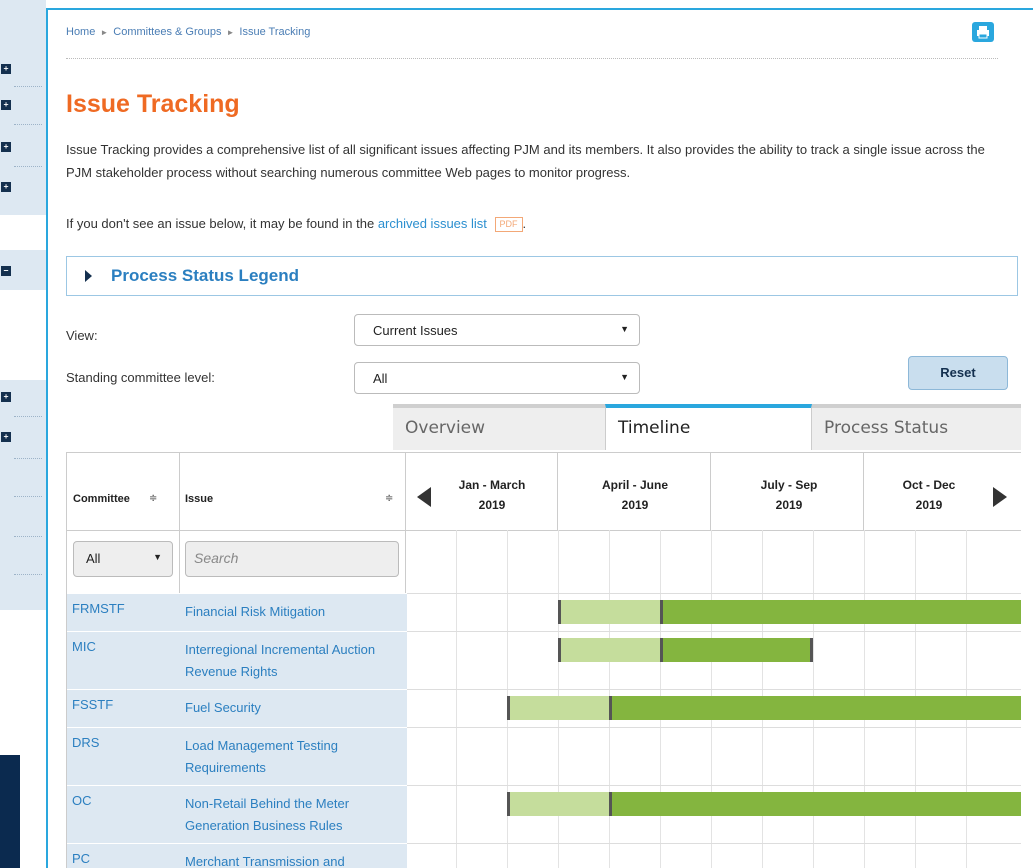 The height and width of the screenshot is (868, 1033). Describe the element at coordinates (499, 427) in the screenshot. I see `tab-overview: Overview` at that location.